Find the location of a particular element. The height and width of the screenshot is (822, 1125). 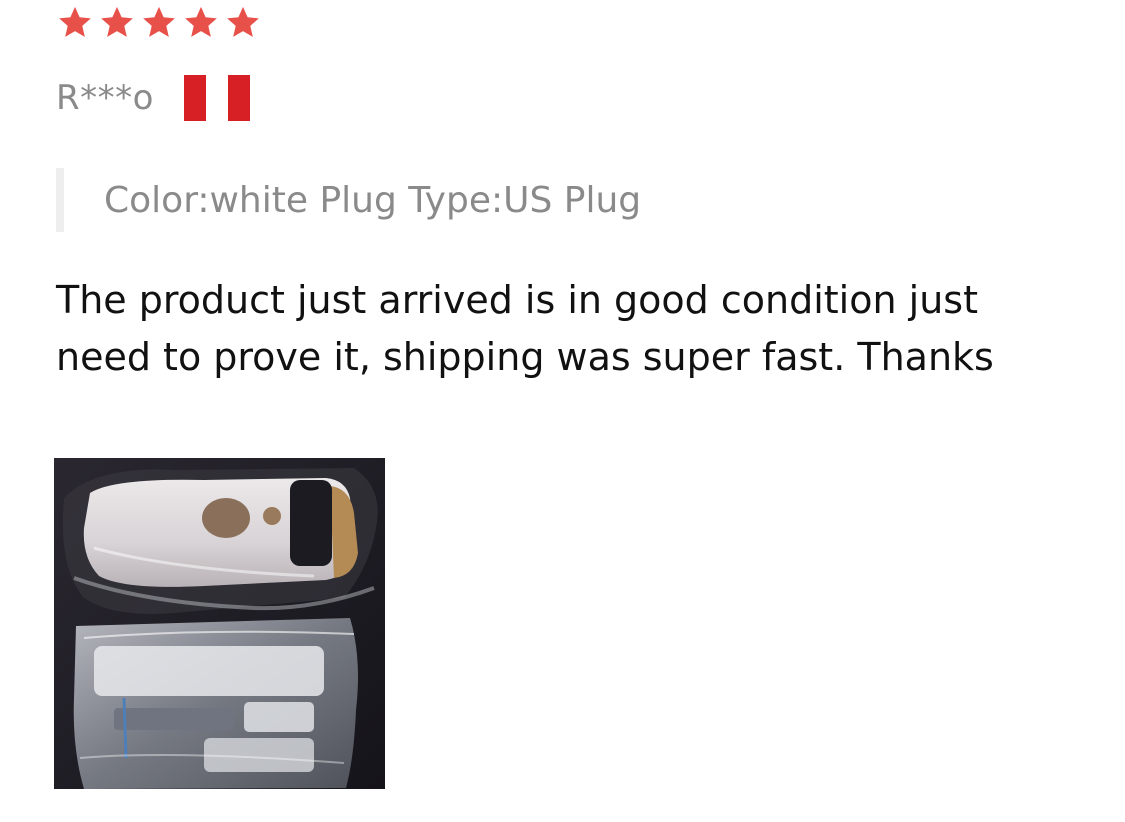

flag-stripe-center is located at coordinates (216, 98).